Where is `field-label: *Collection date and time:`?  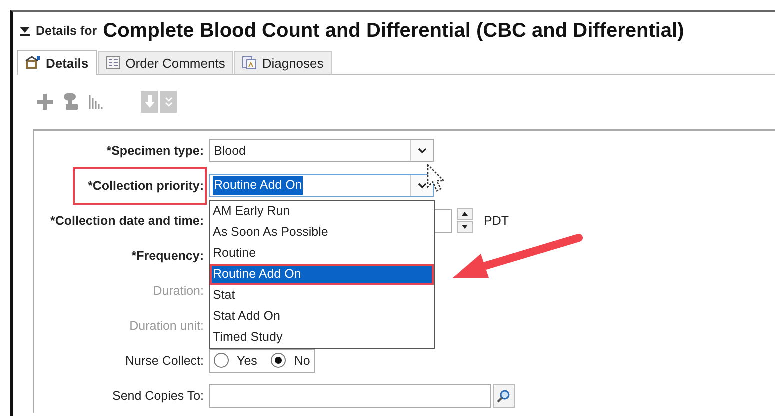
field-label: *Collection date and time: is located at coordinates (127, 221).